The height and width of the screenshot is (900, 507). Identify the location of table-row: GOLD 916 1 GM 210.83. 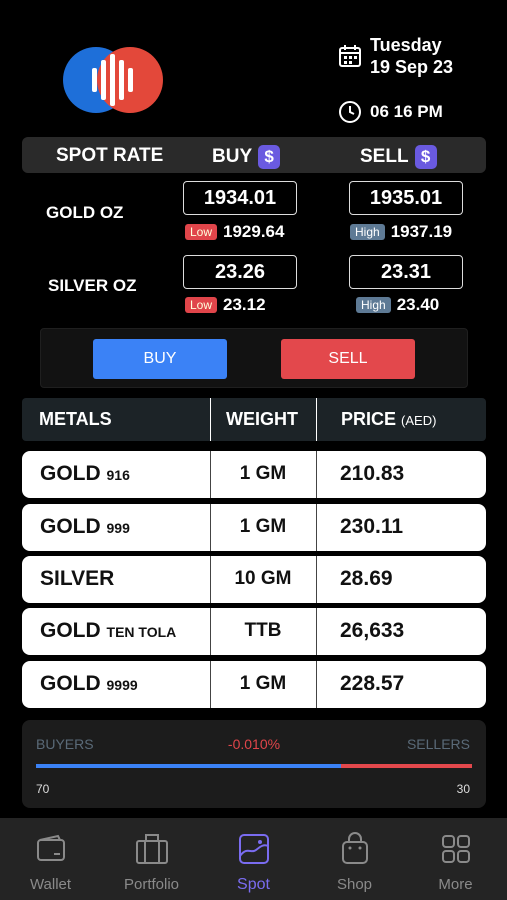
(254, 474).